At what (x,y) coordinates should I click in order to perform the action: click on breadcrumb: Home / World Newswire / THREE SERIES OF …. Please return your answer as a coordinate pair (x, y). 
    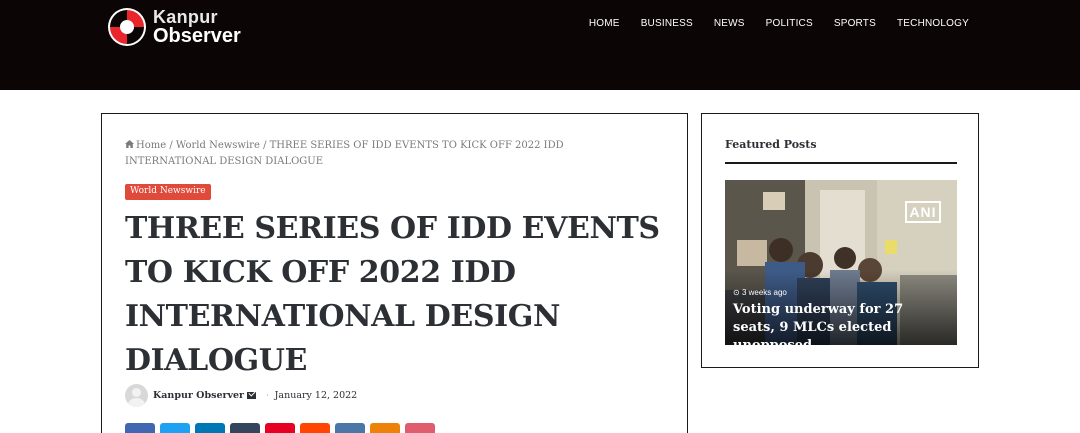
    Looking at the image, I should click on (385, 154).